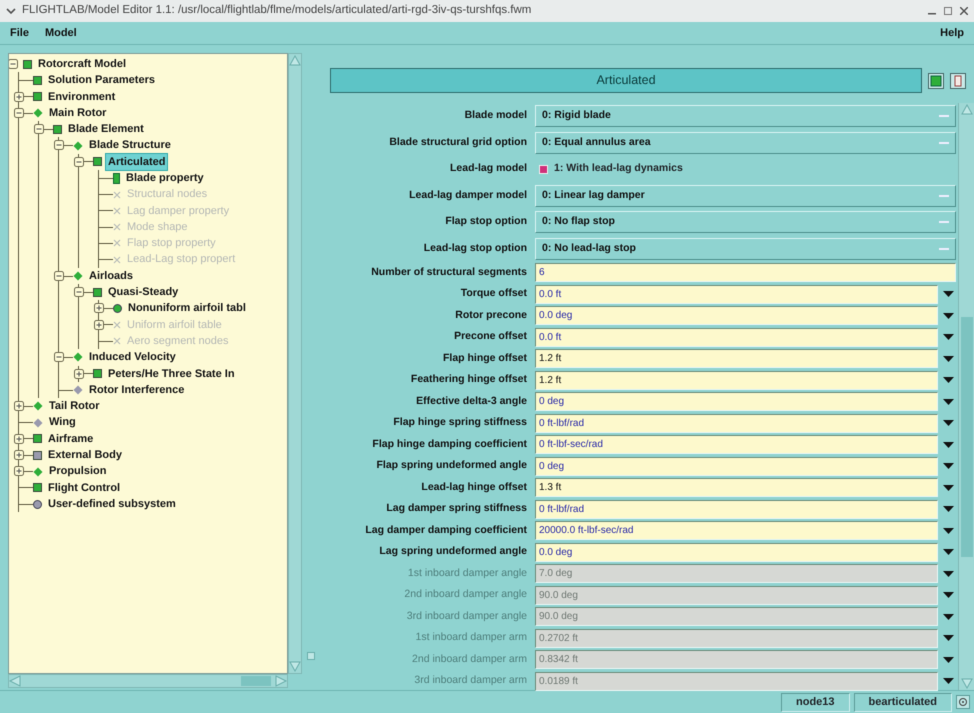  What do you see at coordinates (958, 80) in the screenshot?
I see `document-icon` at bounding box center [958, 80].